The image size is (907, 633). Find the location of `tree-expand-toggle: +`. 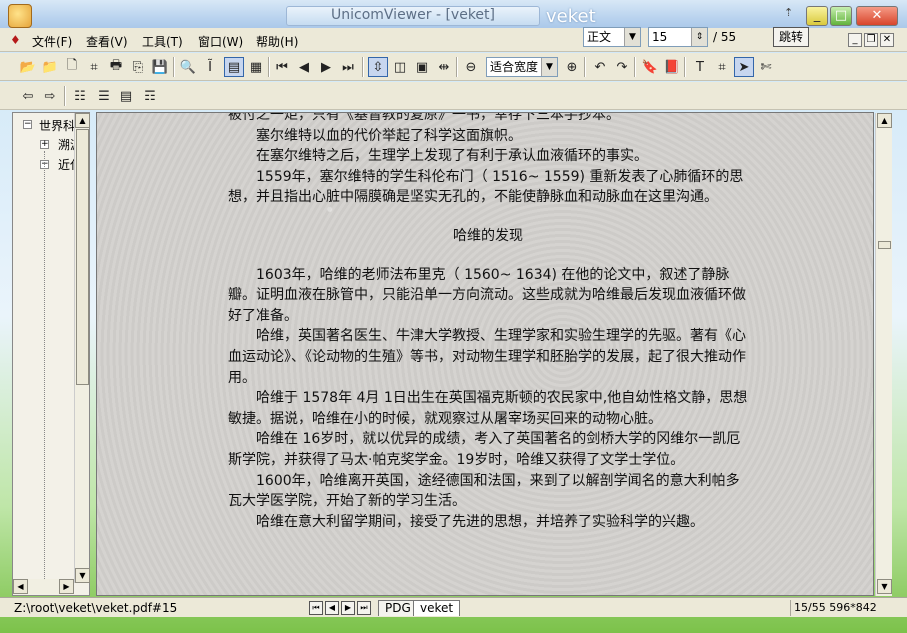

tree-expand-toggle: + is located at coordinates (44, 144).